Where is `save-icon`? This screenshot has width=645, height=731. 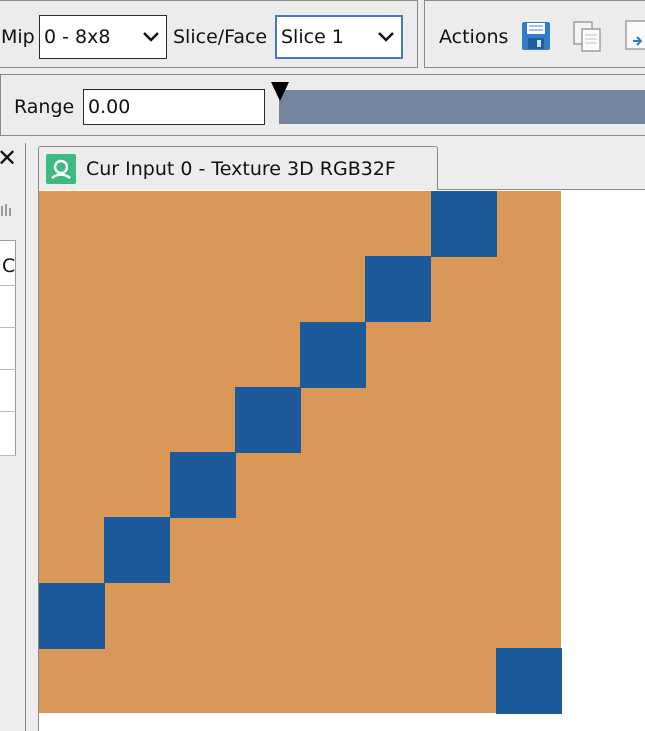
save-icon is located at coordinates (536, 36).